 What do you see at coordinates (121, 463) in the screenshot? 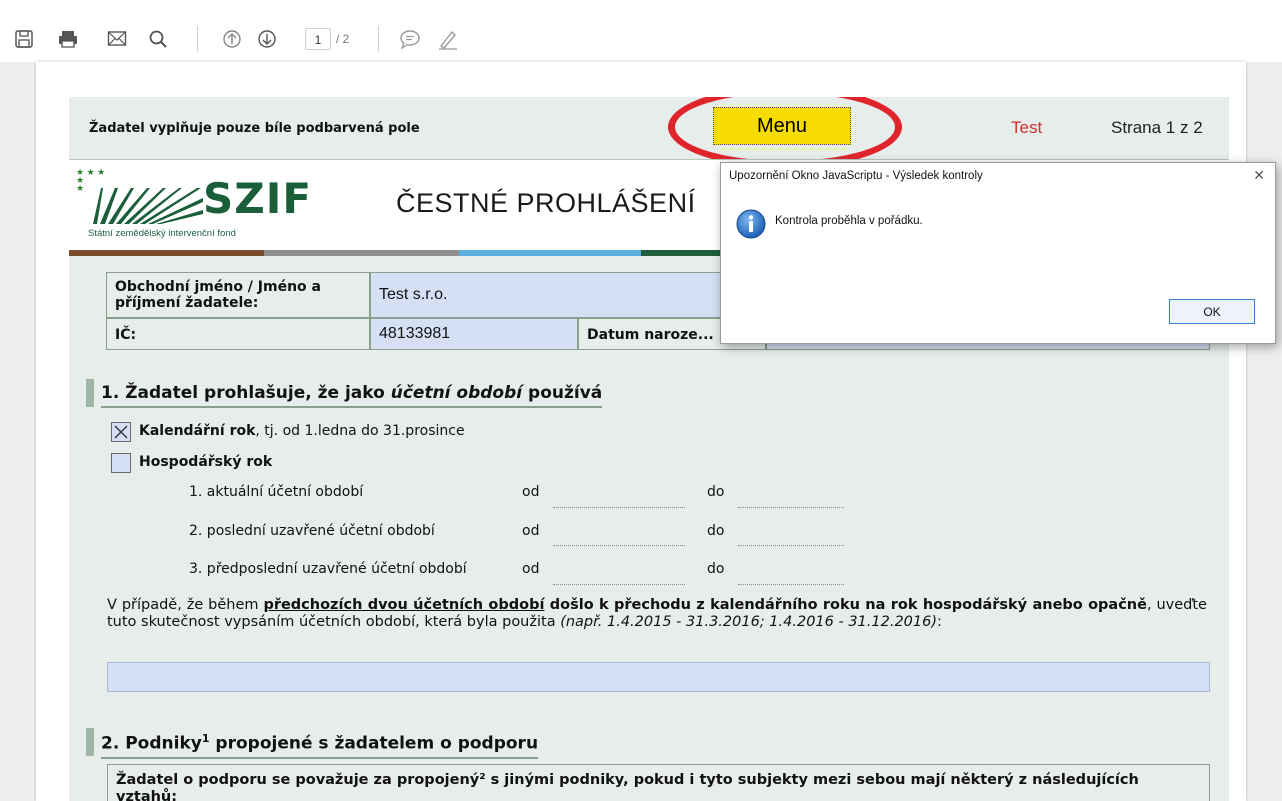
I see `fiscal-year-checkbox` at bounding box center [121, 463].